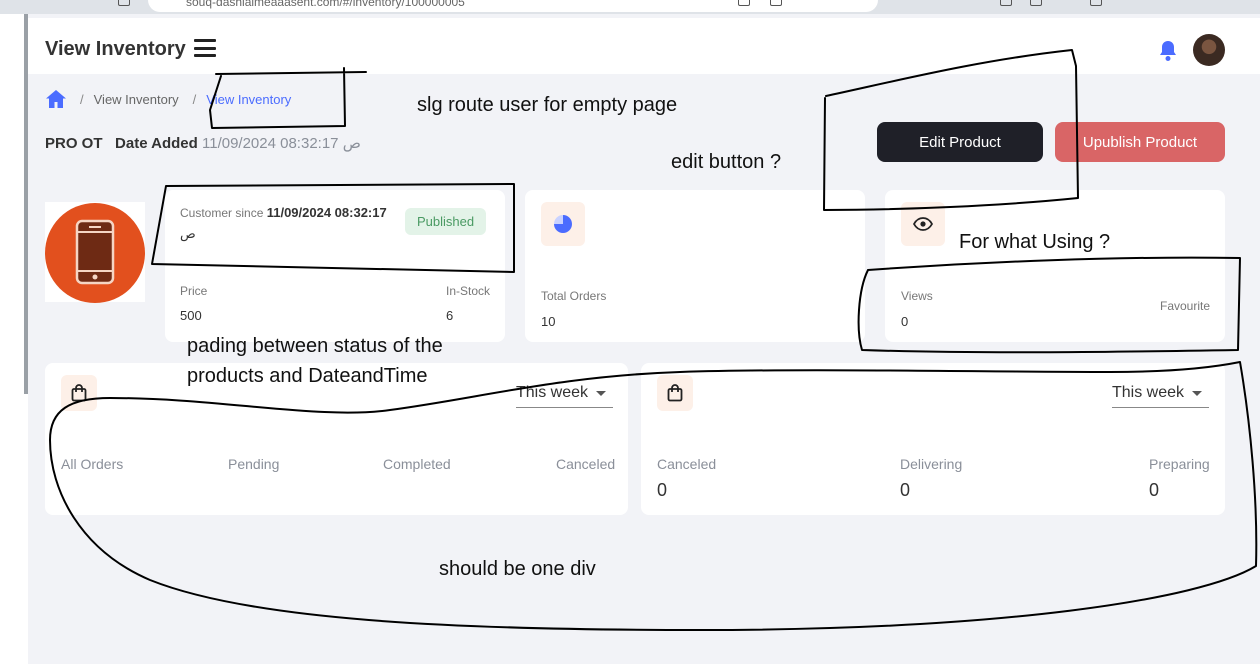 The width and height of the screenshot is (1260, 664). I want to click on price-value: 500, so click(191, 315).